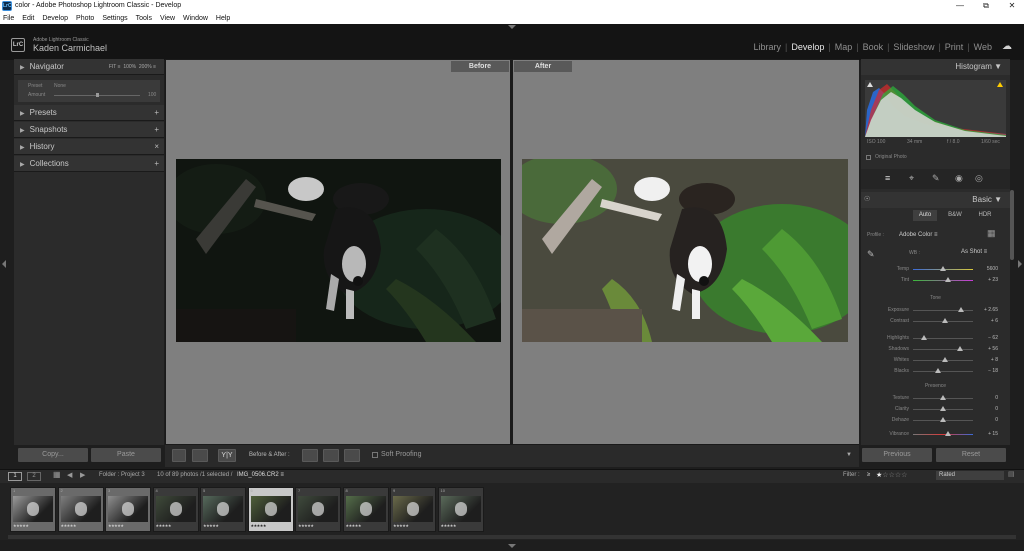  I want to click on toolbar-menu-icon: ▼, so click(849, 455).